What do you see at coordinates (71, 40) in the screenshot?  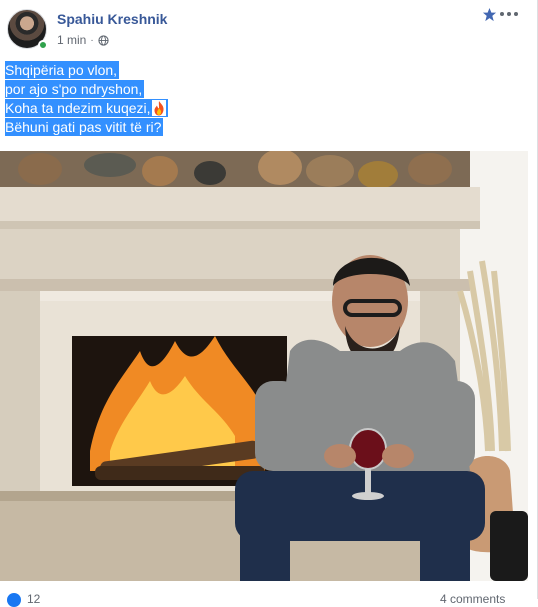 I see `post-time: 1 min` at bounding box center [71, 40].